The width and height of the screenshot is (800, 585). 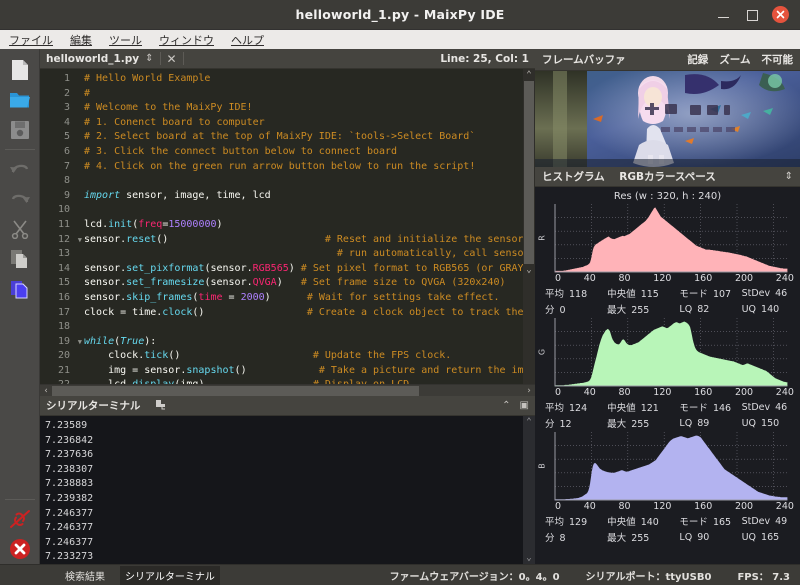 I want to click on menu-window: ウィンドウ, so click(x=186, y=40).